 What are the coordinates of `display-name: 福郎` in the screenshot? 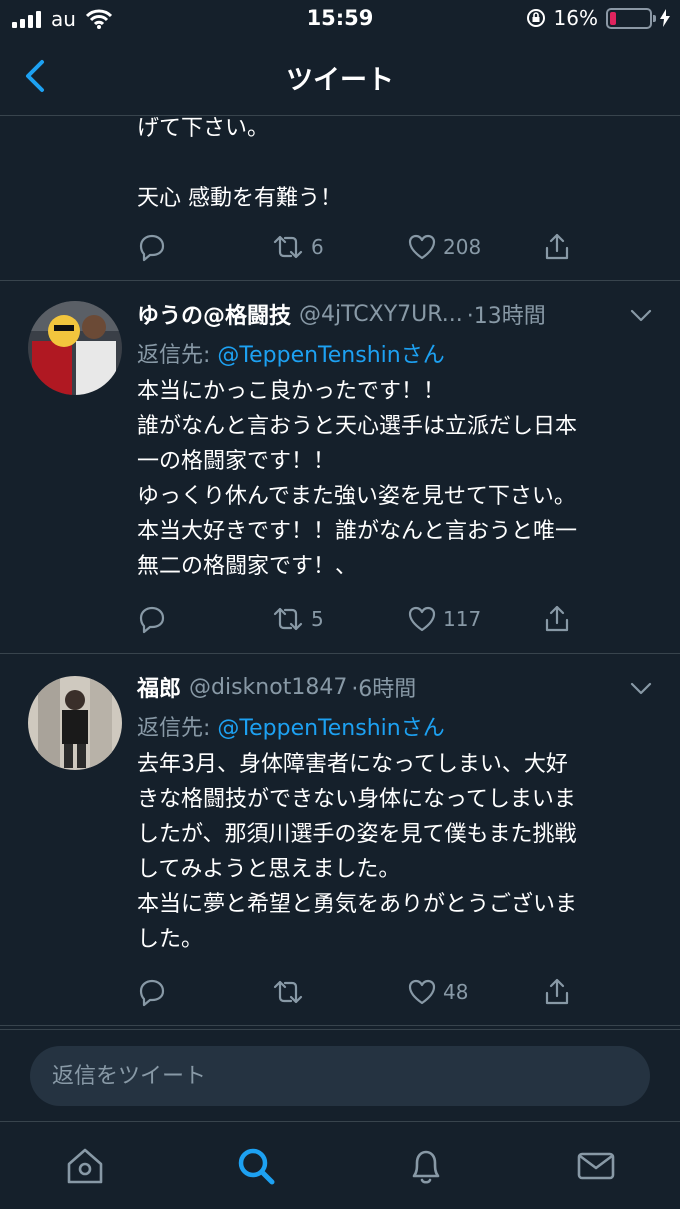 It's located at (159, 687).